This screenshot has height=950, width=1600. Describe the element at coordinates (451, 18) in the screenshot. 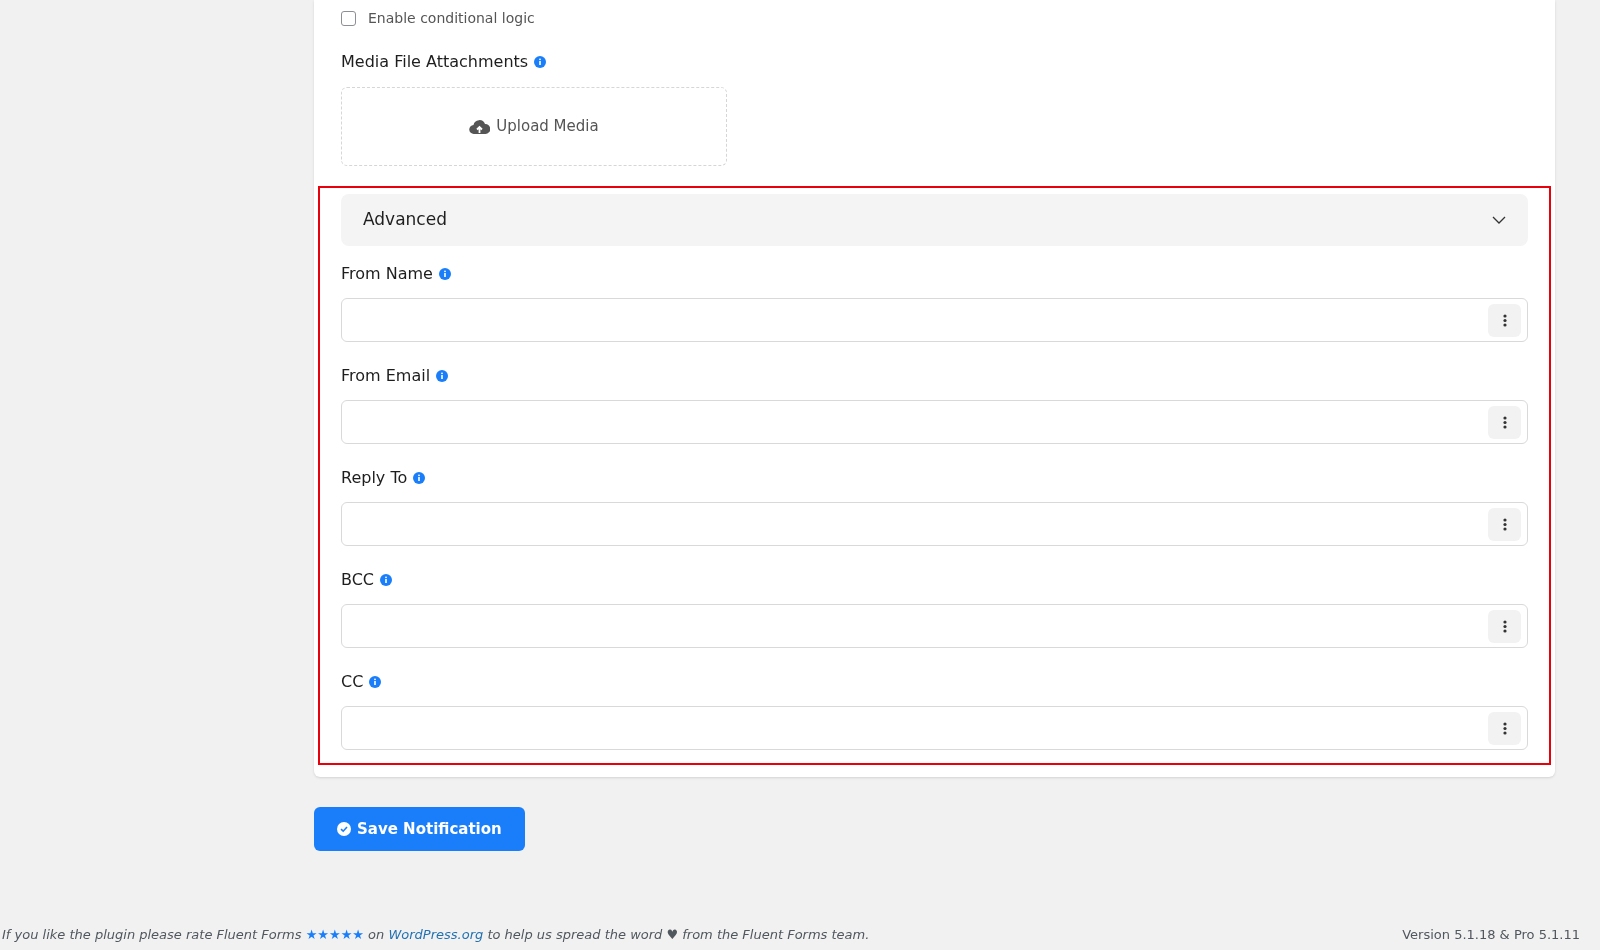

I see `checkbox-label: Enable conditional logic` at that location.